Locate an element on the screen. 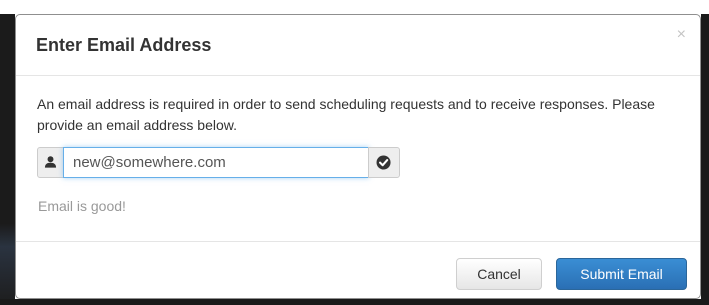 This screenshot has width=709, height=305. background-bottom-edge is located at coordinates (354, 302).